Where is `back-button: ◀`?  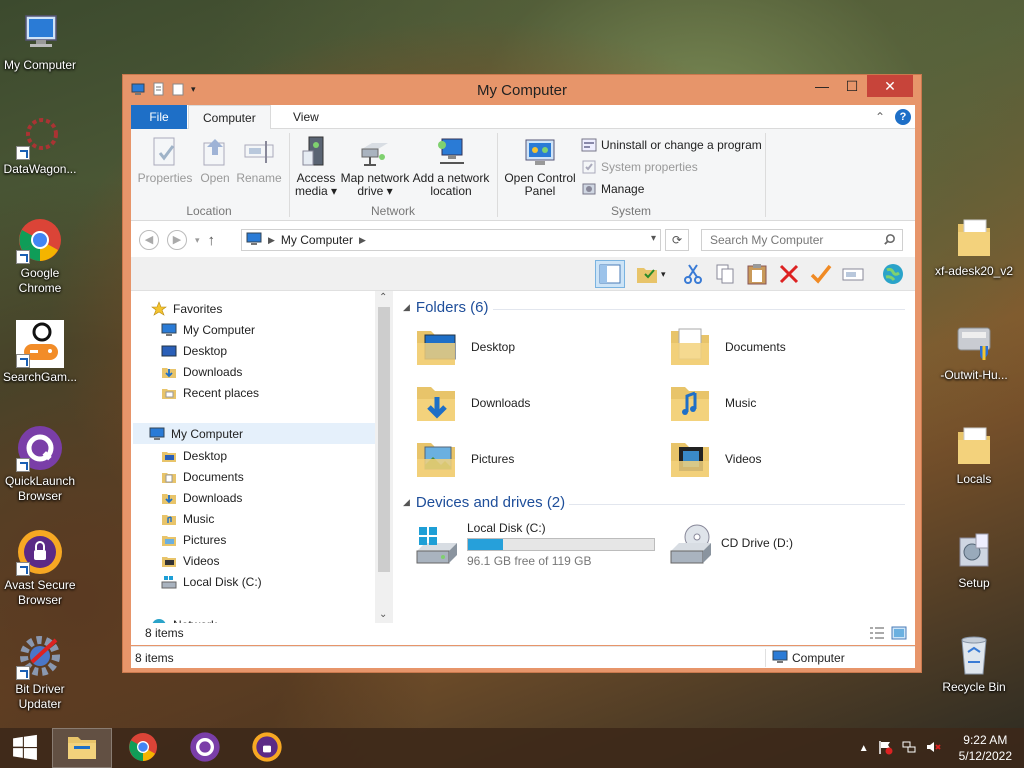 back-button: ◀ is located at coordinates (149, 240).